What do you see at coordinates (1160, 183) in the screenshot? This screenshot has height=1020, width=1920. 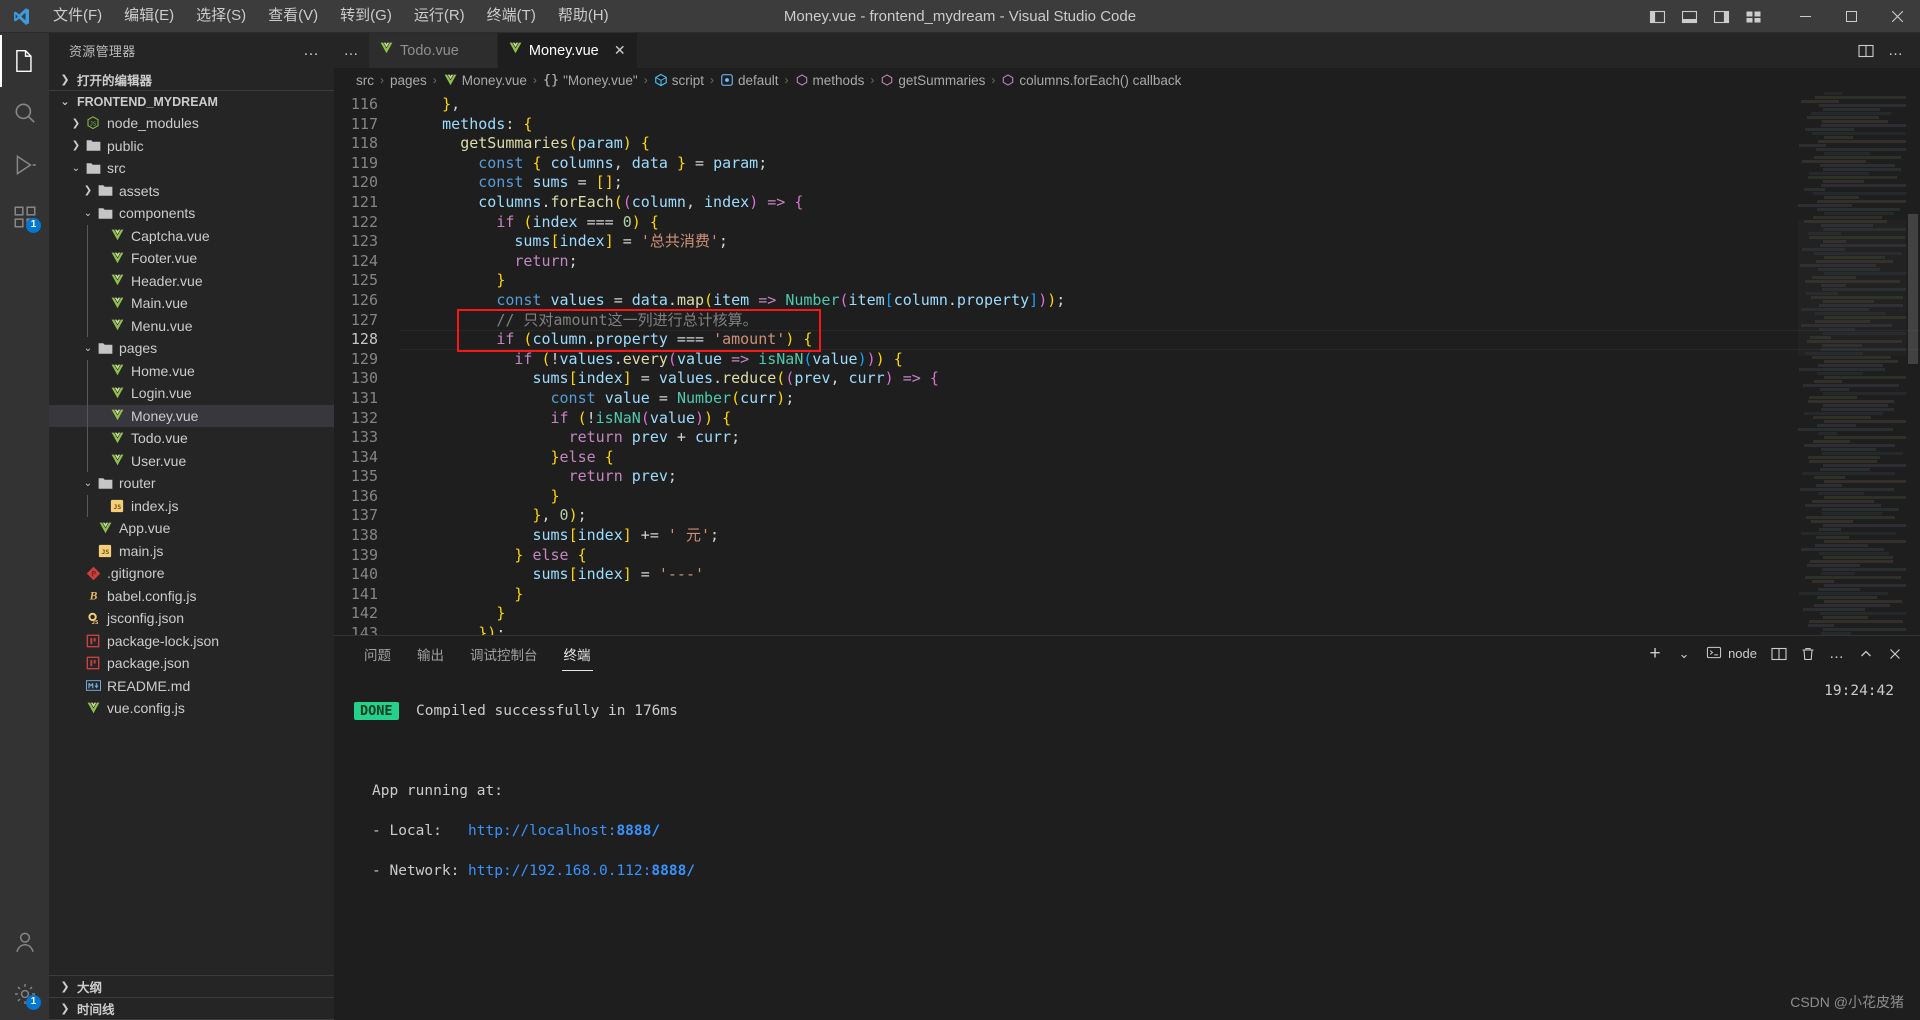 I see `code-line: const sums = [];` at bounding box center [1160, 183].